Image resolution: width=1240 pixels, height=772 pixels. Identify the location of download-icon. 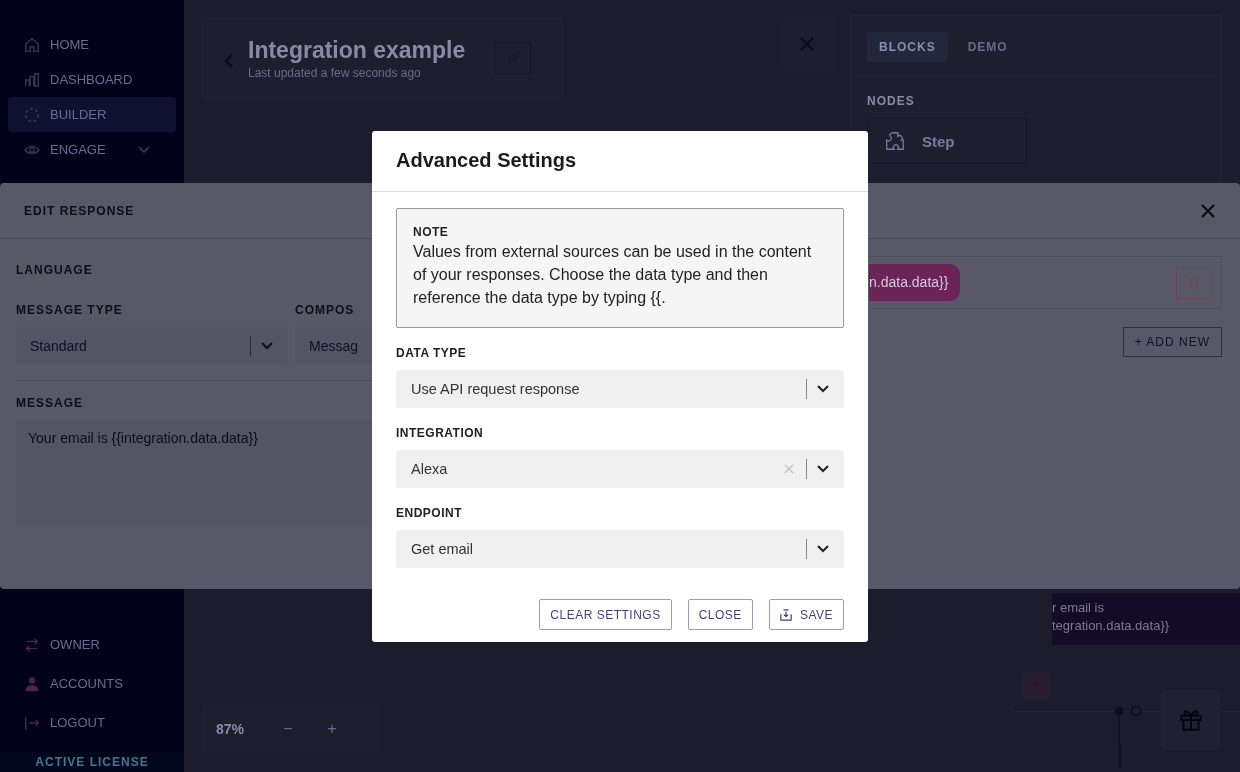
(785, 614).